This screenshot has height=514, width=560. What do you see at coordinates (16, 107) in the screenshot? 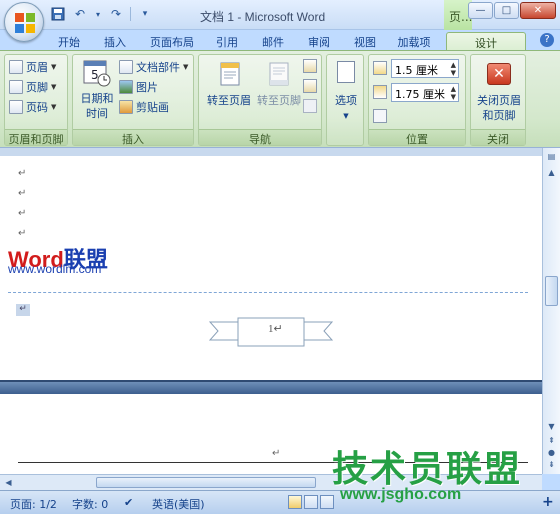
I see `page-number-icon` at bounding box center [16, 107].